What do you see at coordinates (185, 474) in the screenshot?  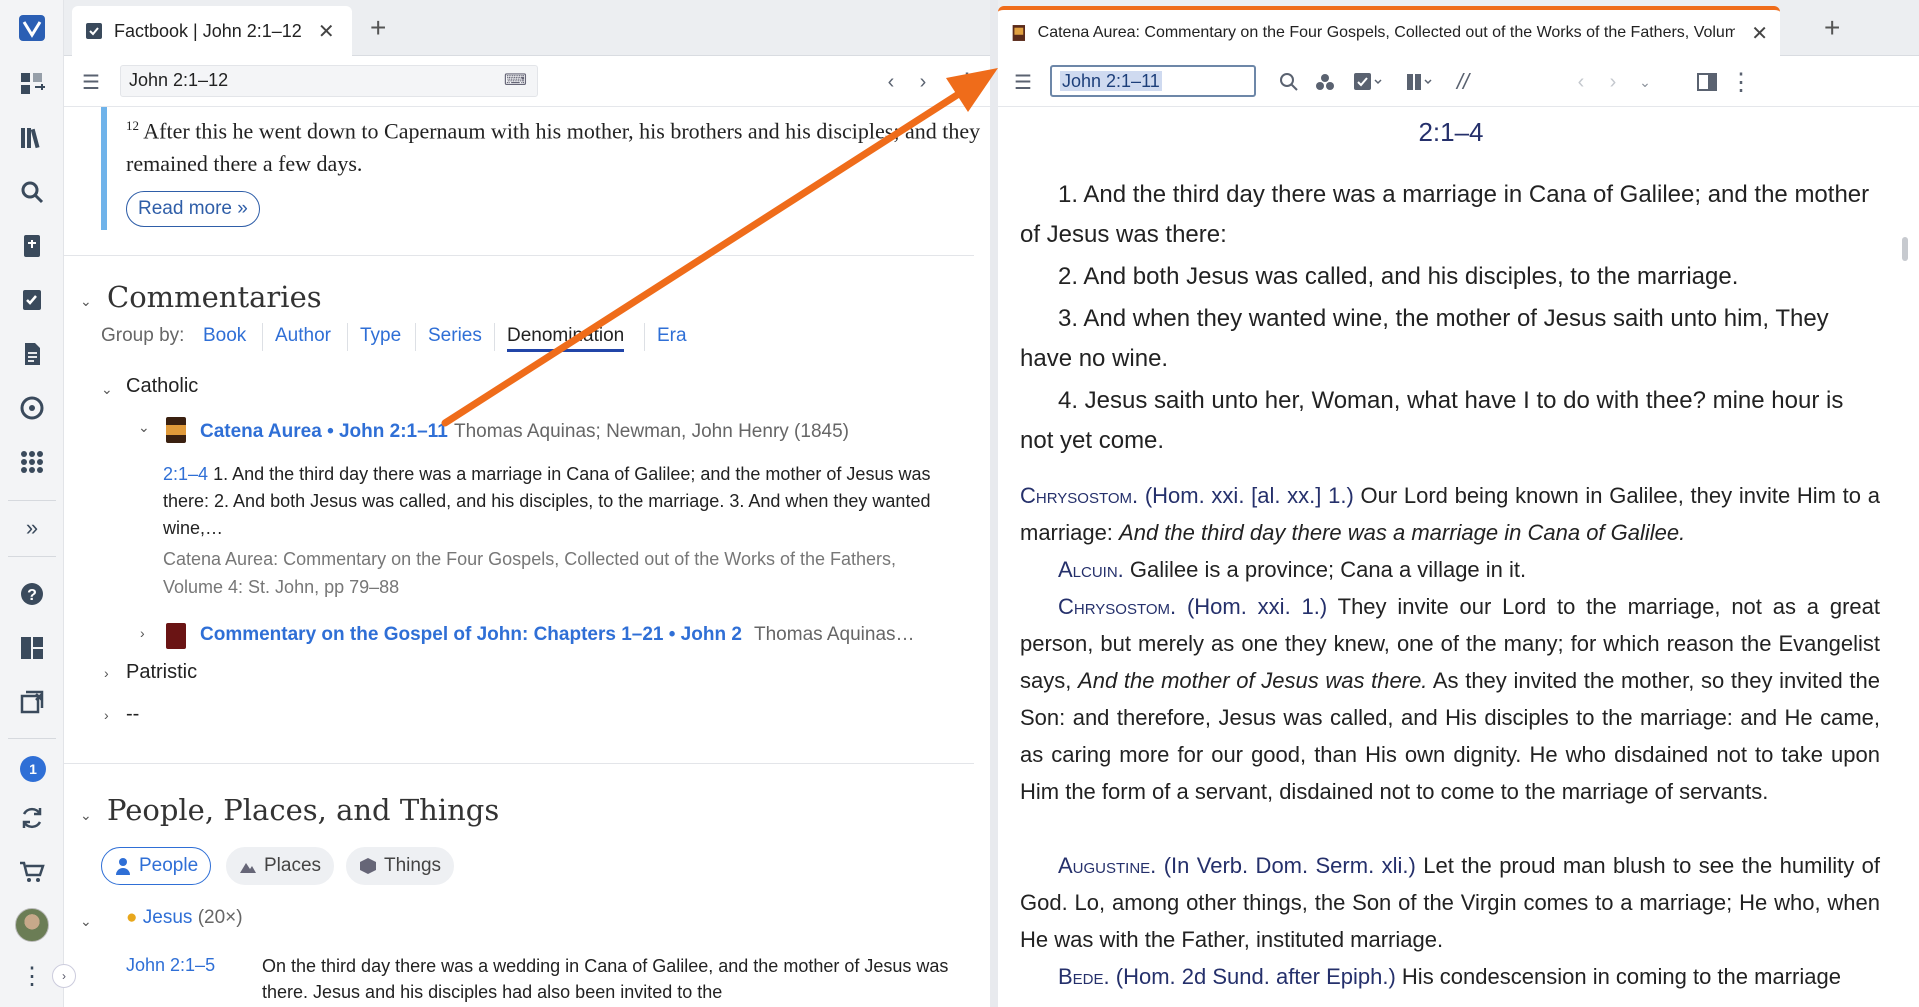 I see `snippet-ref-link: 2:1–4` at bounding box center [185, 474].